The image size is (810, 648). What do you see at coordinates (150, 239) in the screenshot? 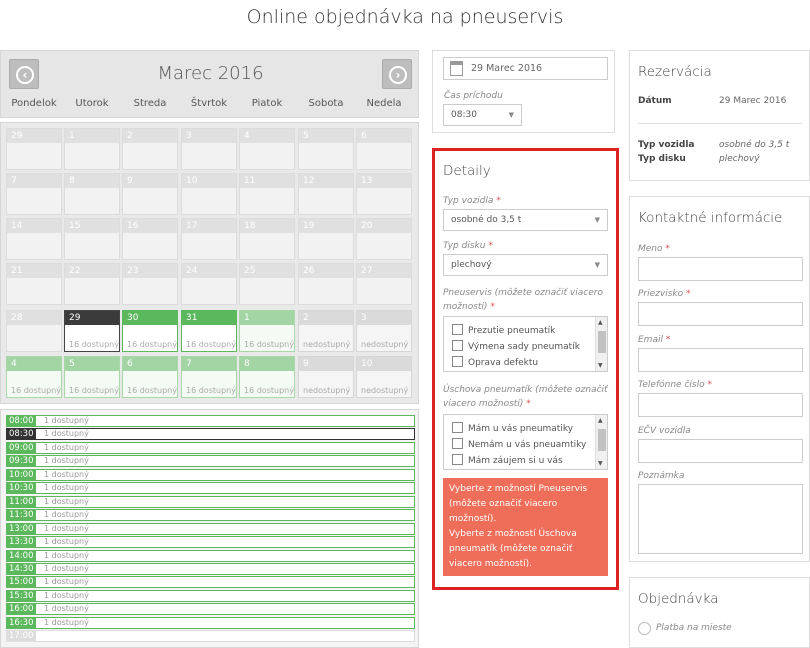
I see `calendar-day-cell: 16` at bounding box center [150, 239].